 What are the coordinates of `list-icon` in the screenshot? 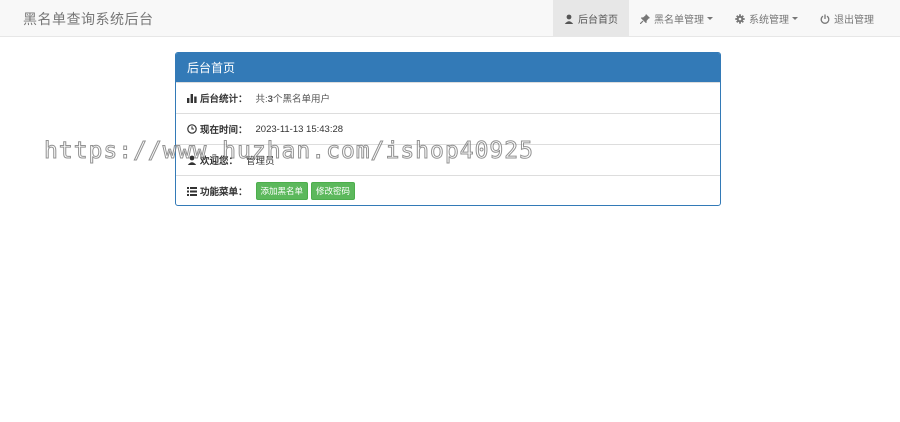 It's located at (192, 191).